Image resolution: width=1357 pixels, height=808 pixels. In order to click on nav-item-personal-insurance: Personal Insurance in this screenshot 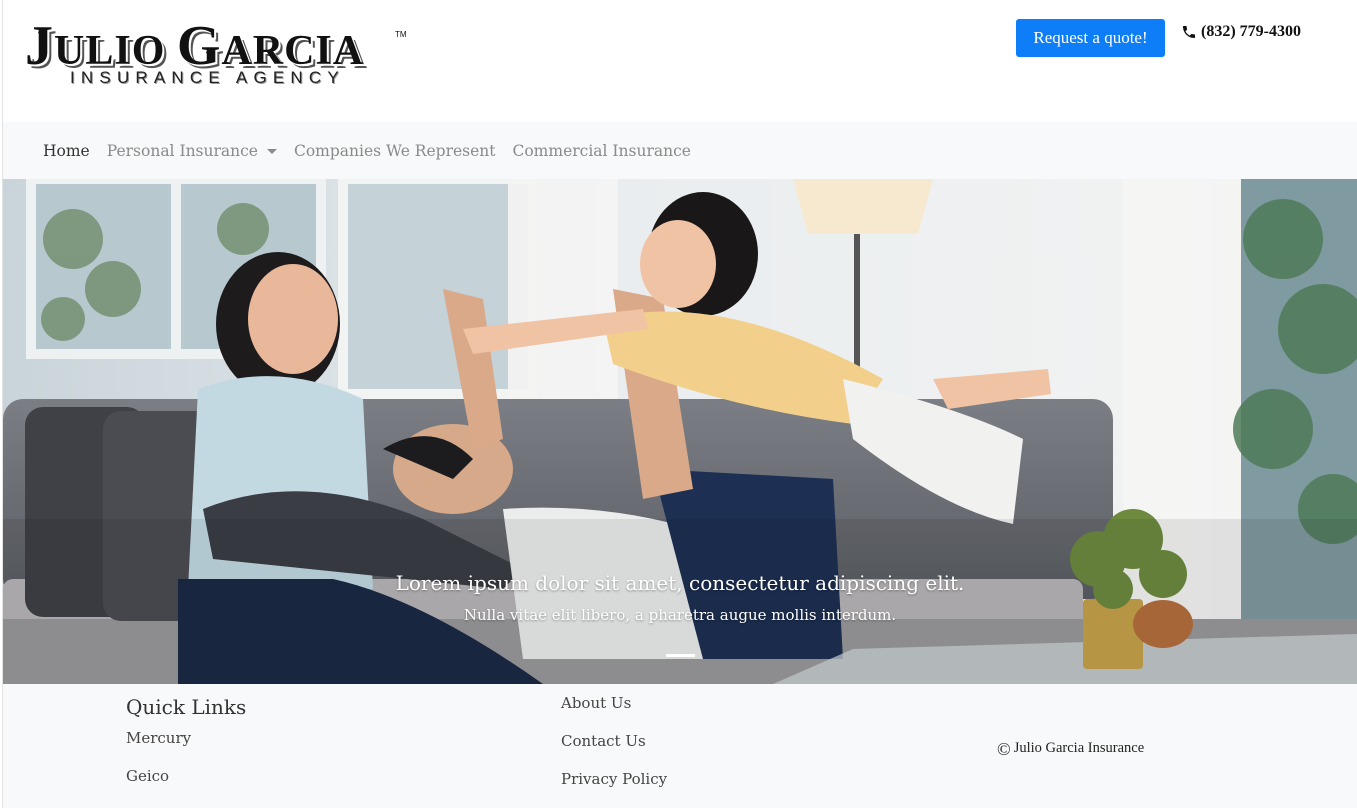, I will do `click(192, 151)`.